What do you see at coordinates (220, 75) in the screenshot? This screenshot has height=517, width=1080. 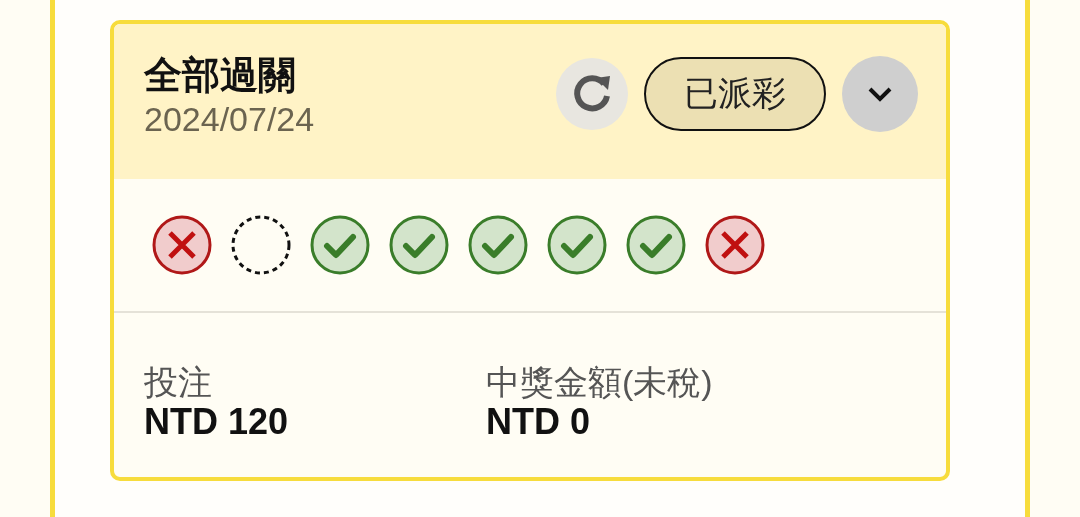 I see `bet-title: 全部過關` at bounding box center [220, 75].